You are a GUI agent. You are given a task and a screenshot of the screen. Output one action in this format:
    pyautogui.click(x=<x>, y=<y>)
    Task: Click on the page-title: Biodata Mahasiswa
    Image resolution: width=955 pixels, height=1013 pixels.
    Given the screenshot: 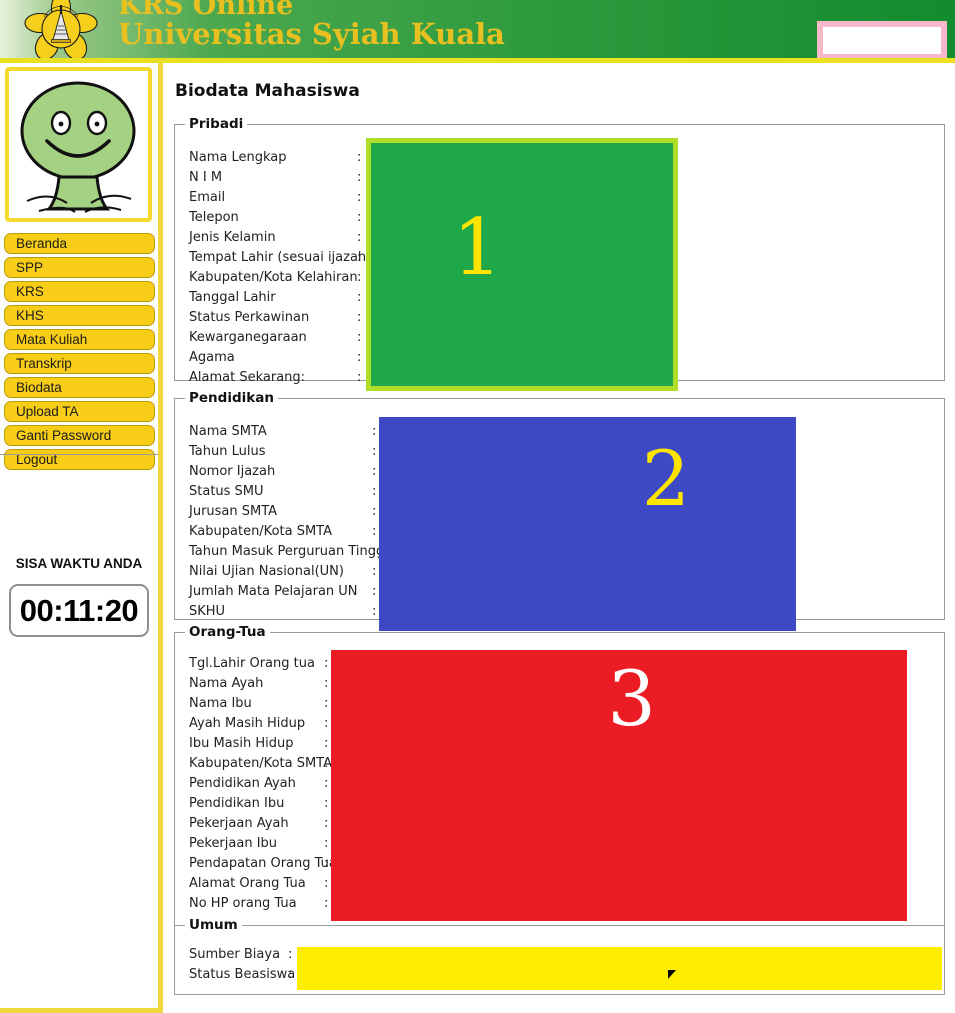 What is the action you would take?
    pyautogui.click(x=267, y=91)
    